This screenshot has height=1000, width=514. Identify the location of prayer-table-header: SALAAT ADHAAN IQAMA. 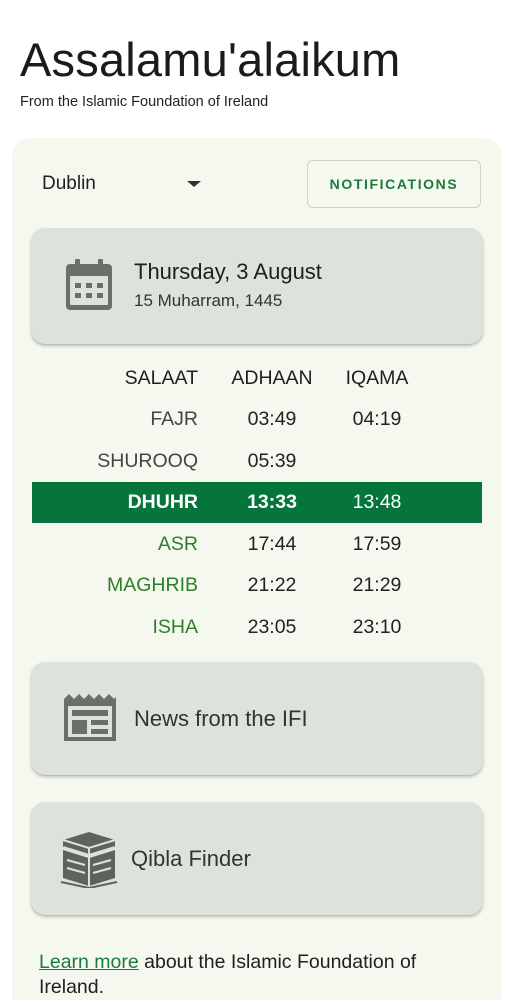
(257, 378).